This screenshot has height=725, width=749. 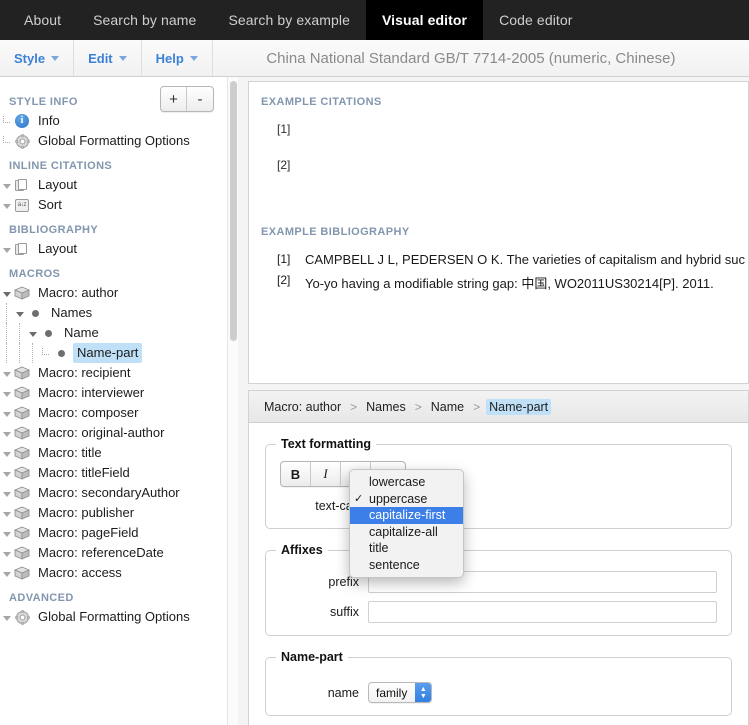 I want to click on collapse-all-button: -, so click(x=200, y=99).